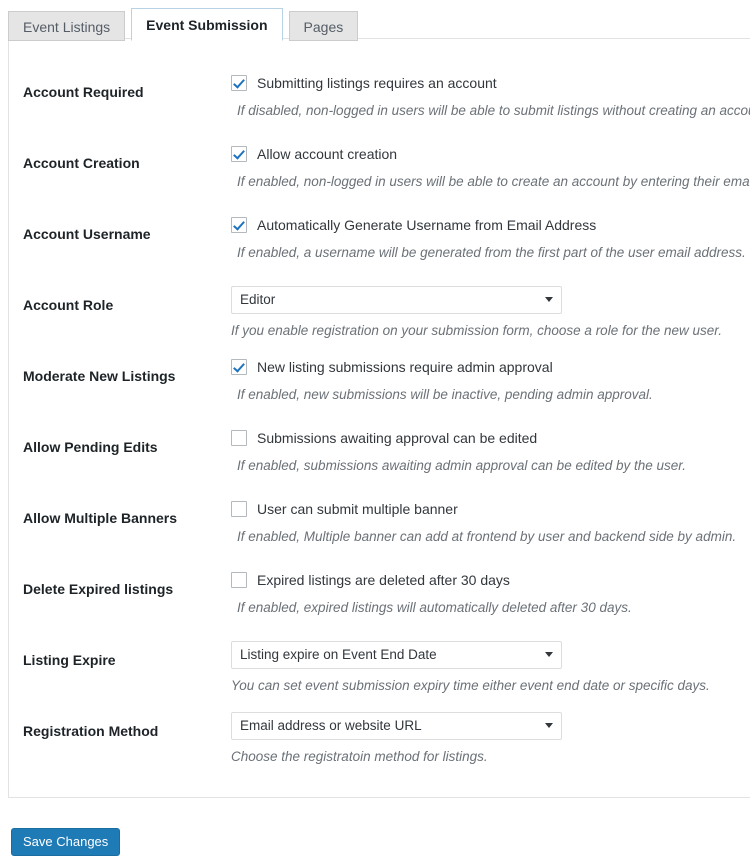 The image size is (750, 857). I want to click on checkbox-line-account-creation: Allow account creation, so click(490, 154).